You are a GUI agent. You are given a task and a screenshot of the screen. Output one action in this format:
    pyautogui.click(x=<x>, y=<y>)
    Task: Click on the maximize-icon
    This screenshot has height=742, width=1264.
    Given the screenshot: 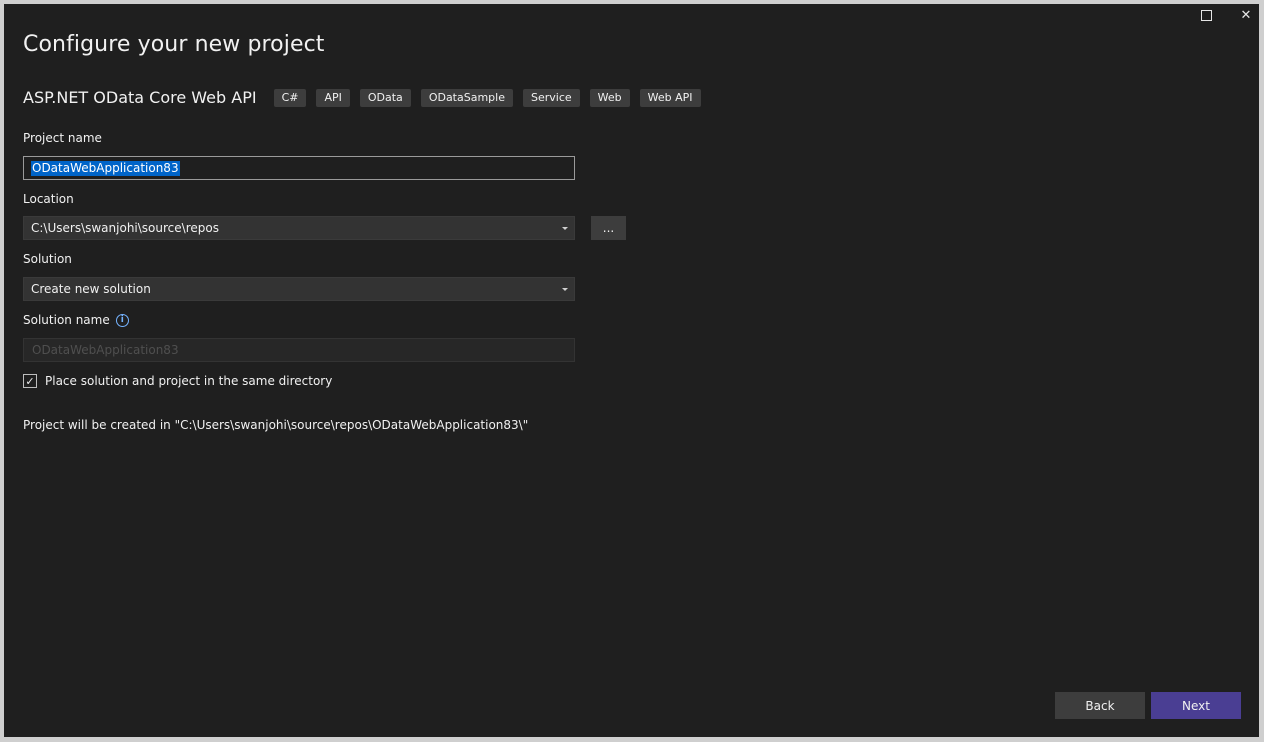 What is the action you would take?
    pyautogui.click(x=1206, y=15)
    